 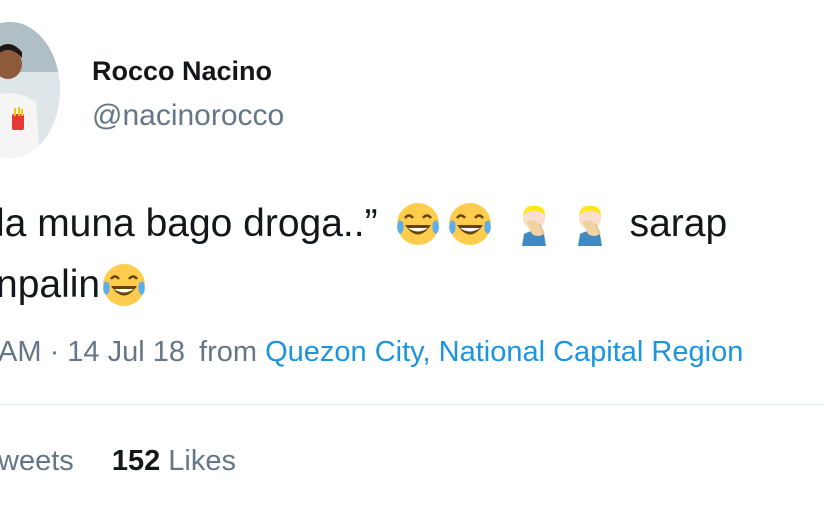 What do you see at coordinates (182, 71) in the screenshot?
I see `author-name: Rocco Nacino` at bounding box center [182, 71].